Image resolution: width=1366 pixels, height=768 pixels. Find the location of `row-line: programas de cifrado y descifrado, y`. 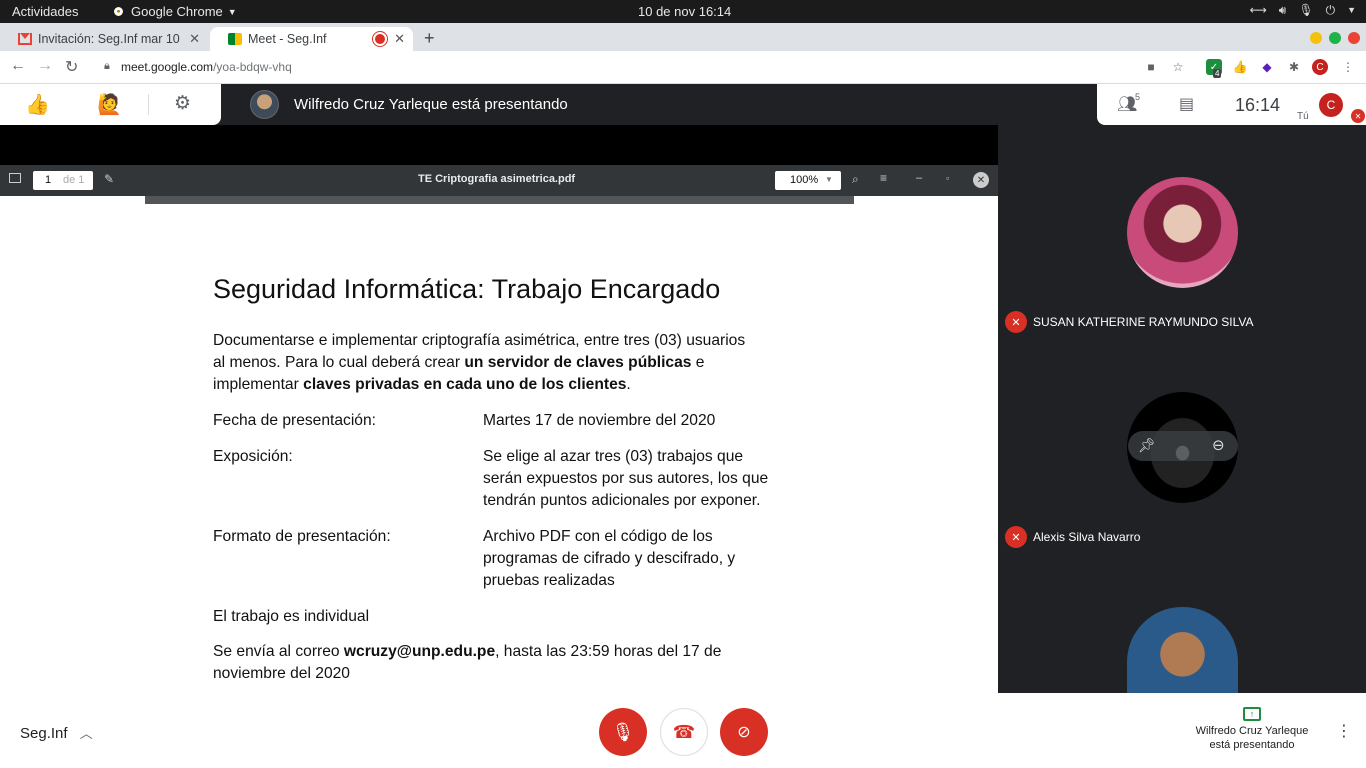

row-line: programas de cifrado y descifrado, y is located at coordinates (609, 558).